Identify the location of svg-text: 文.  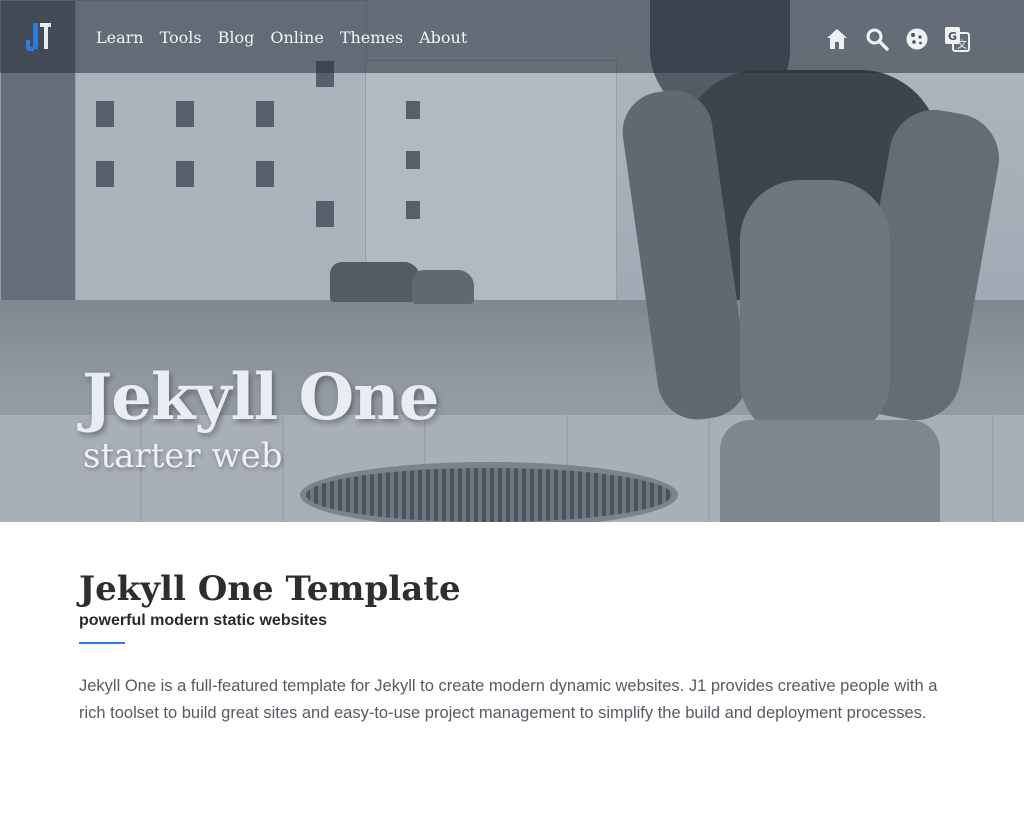
(962, 44).